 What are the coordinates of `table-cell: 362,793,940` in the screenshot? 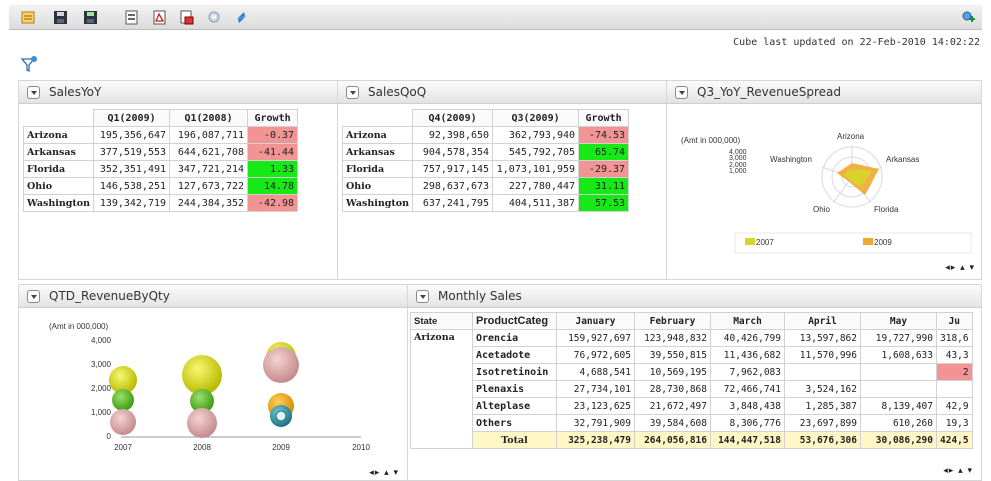 It's located at (536, 135).